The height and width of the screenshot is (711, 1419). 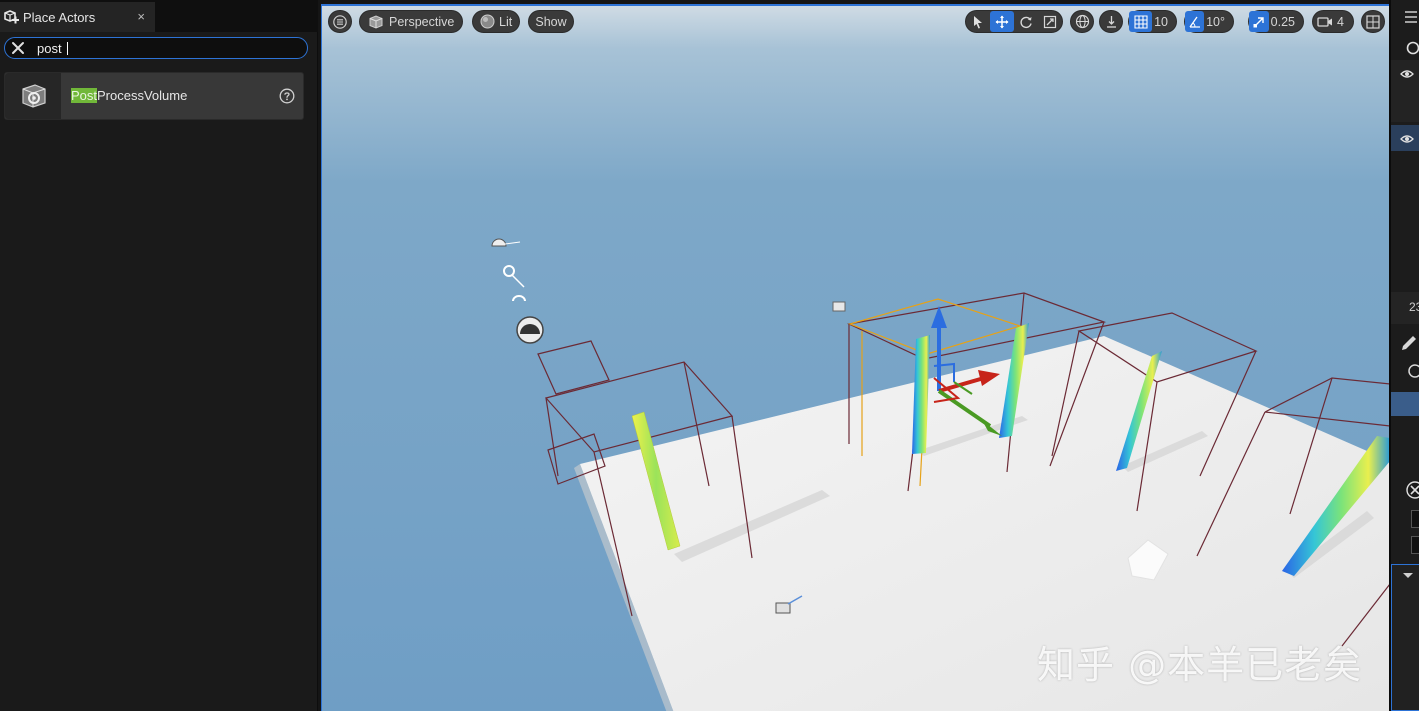 I want to click on result-label-rest: ProcessVolume, so click(x=142, y=95).